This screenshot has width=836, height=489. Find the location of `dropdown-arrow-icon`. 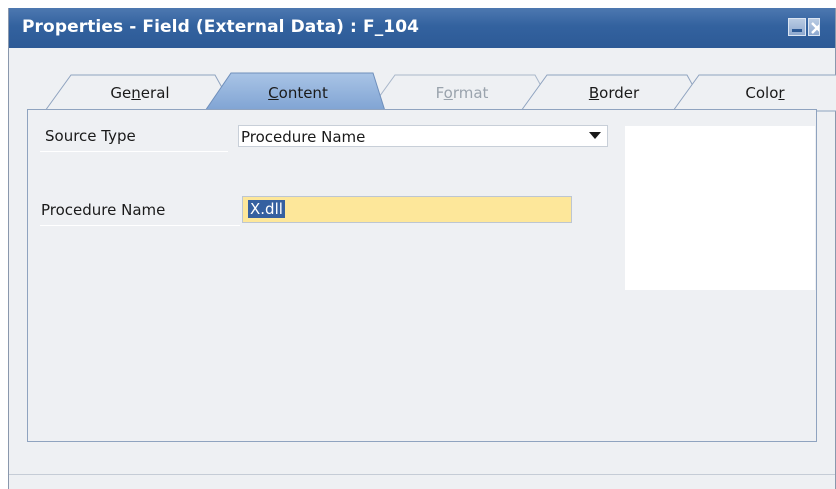

dropdown-arrow-icon is located at coordinates (595, 135).